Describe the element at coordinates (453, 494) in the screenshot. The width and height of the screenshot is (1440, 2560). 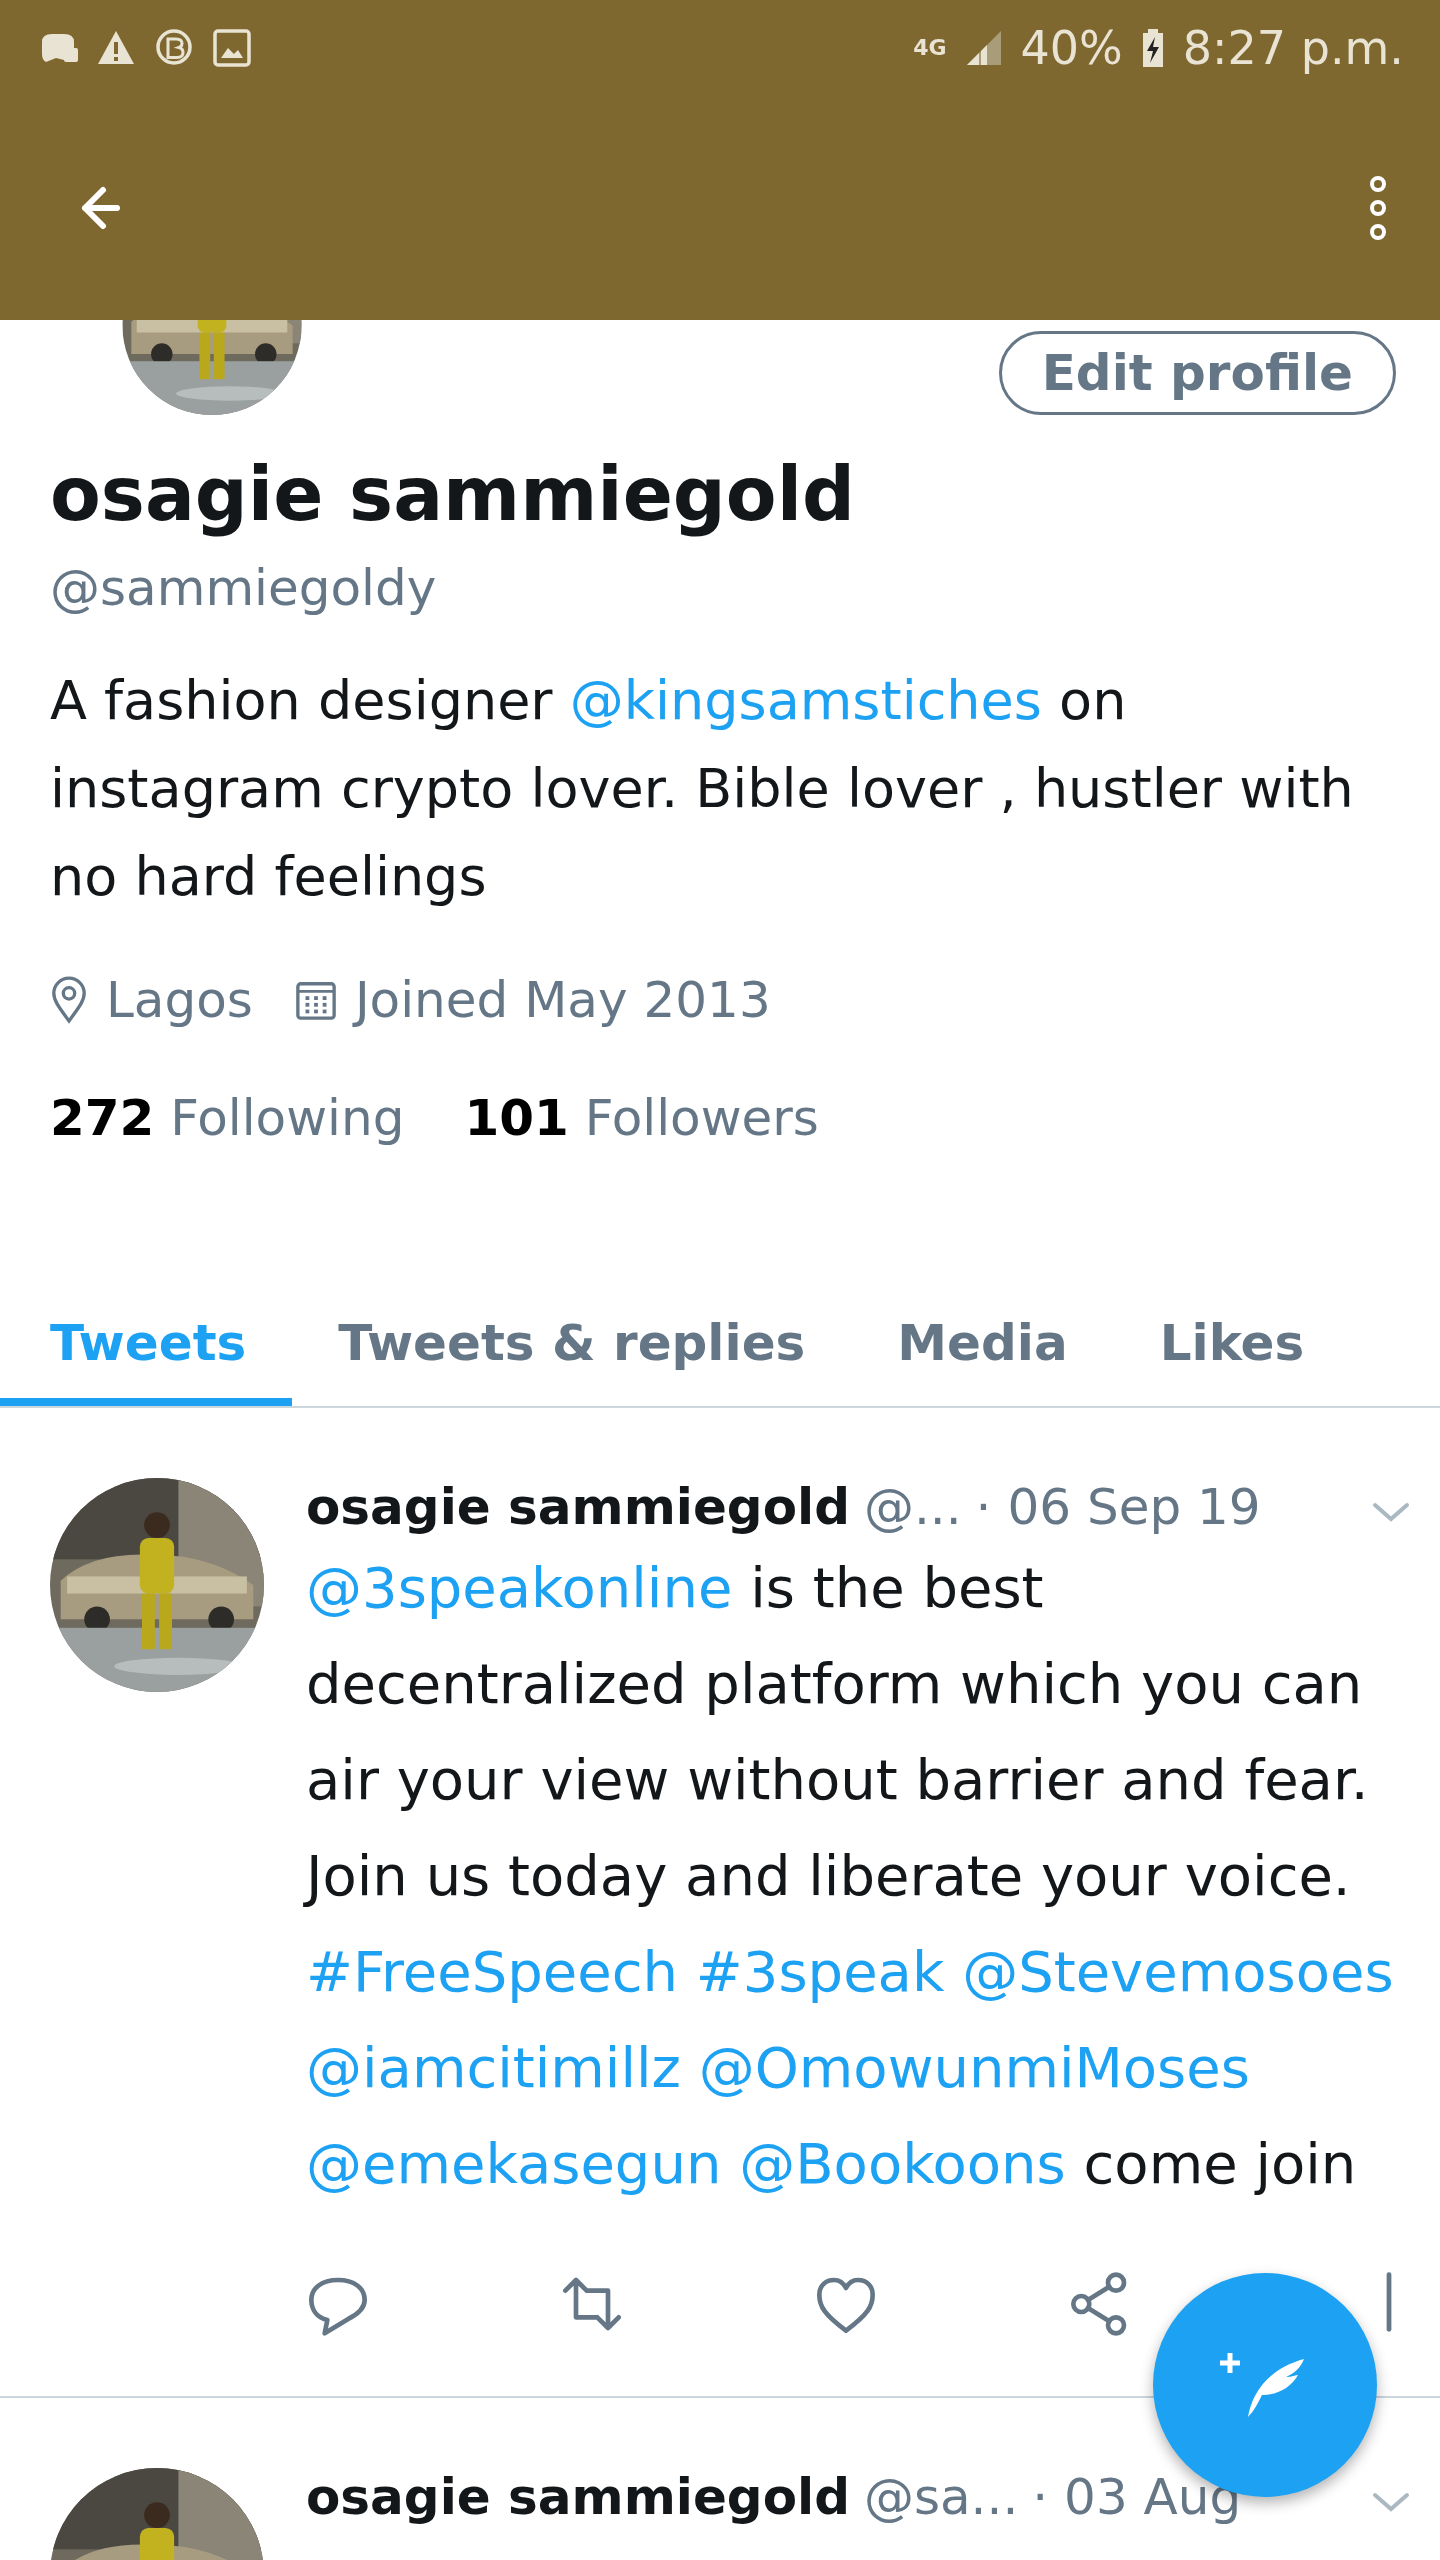
I see `profile-name: osagie sammiegold` at that location.